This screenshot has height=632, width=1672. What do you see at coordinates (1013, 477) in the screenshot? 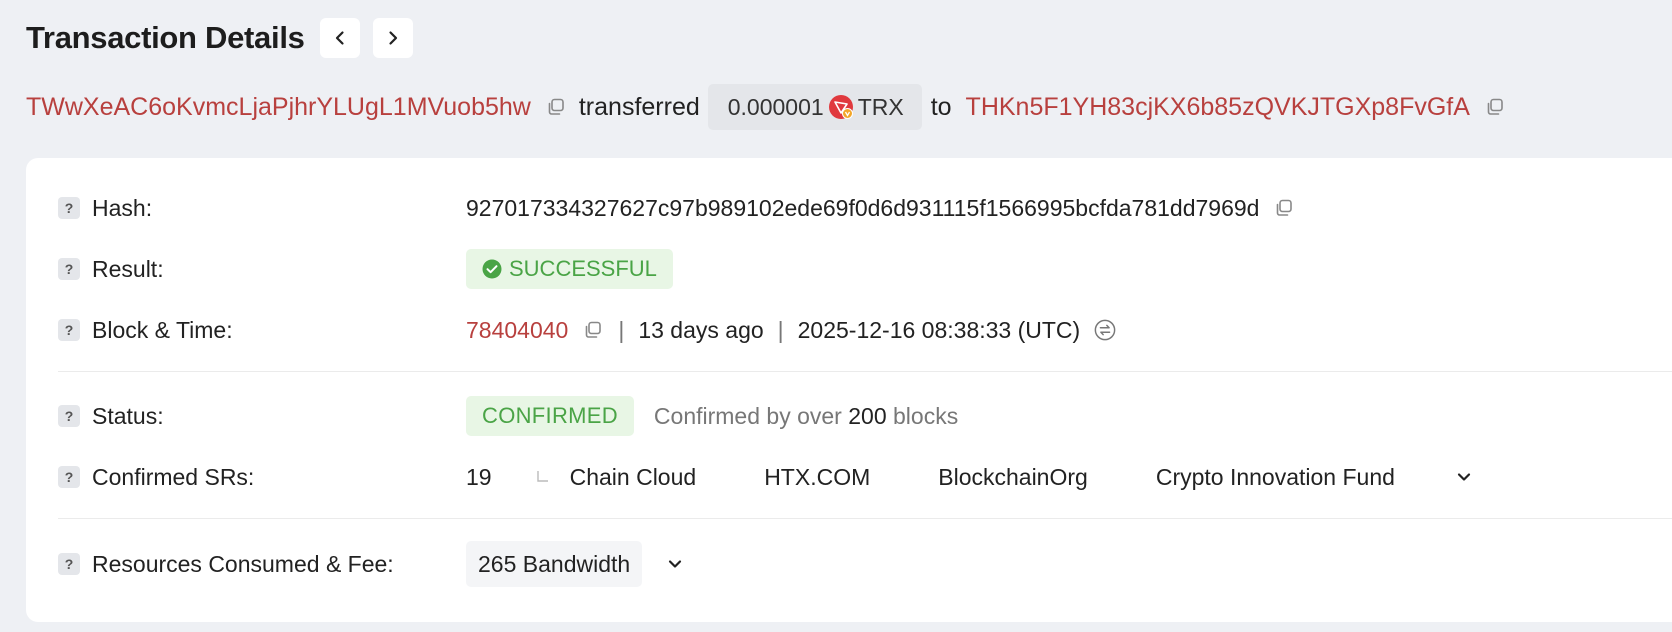
I see `sr-name: BlockchainOrg` at bounding box center [1013, 477].